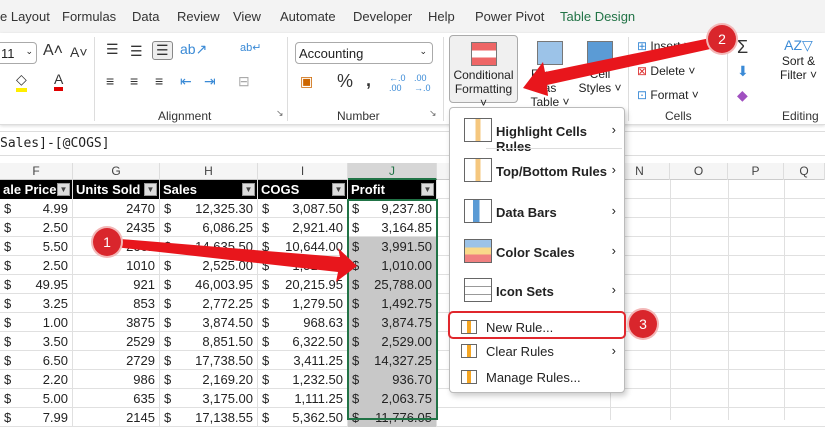  Describe the element at coordinates (107, 242) in the screenshot. I see `callout-1: 1` at that location.